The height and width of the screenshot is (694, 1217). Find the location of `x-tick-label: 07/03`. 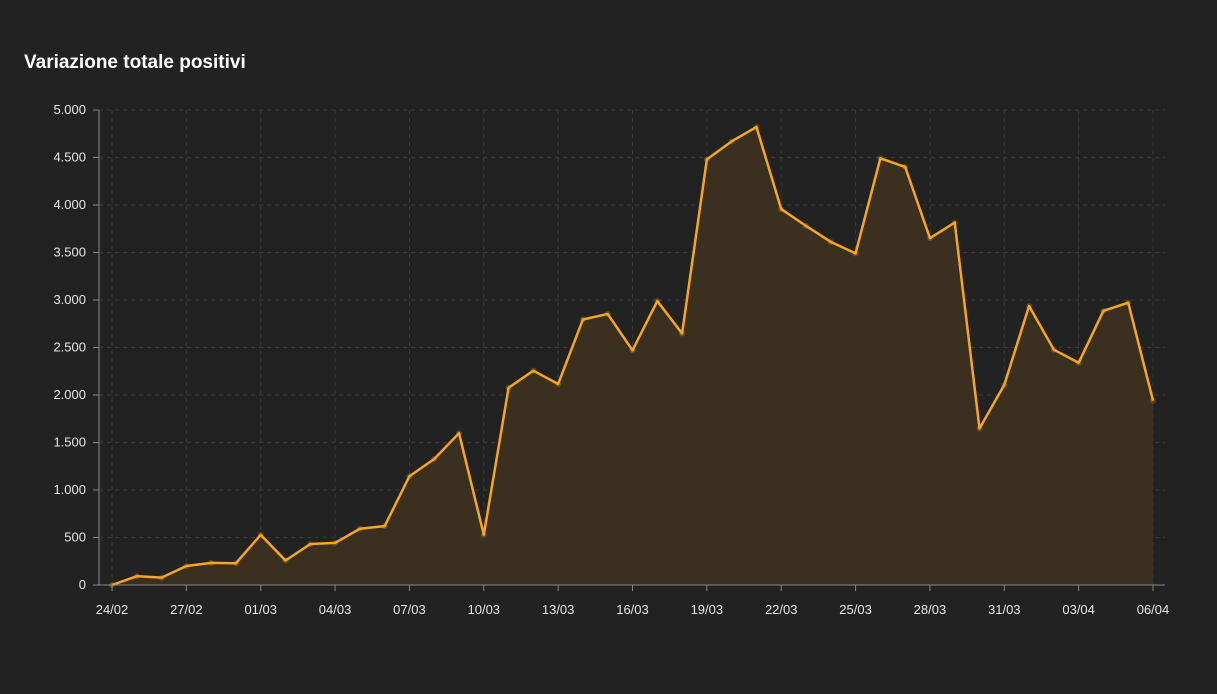

x-tick-label: 07/03 is located at coordinates (409, 609).